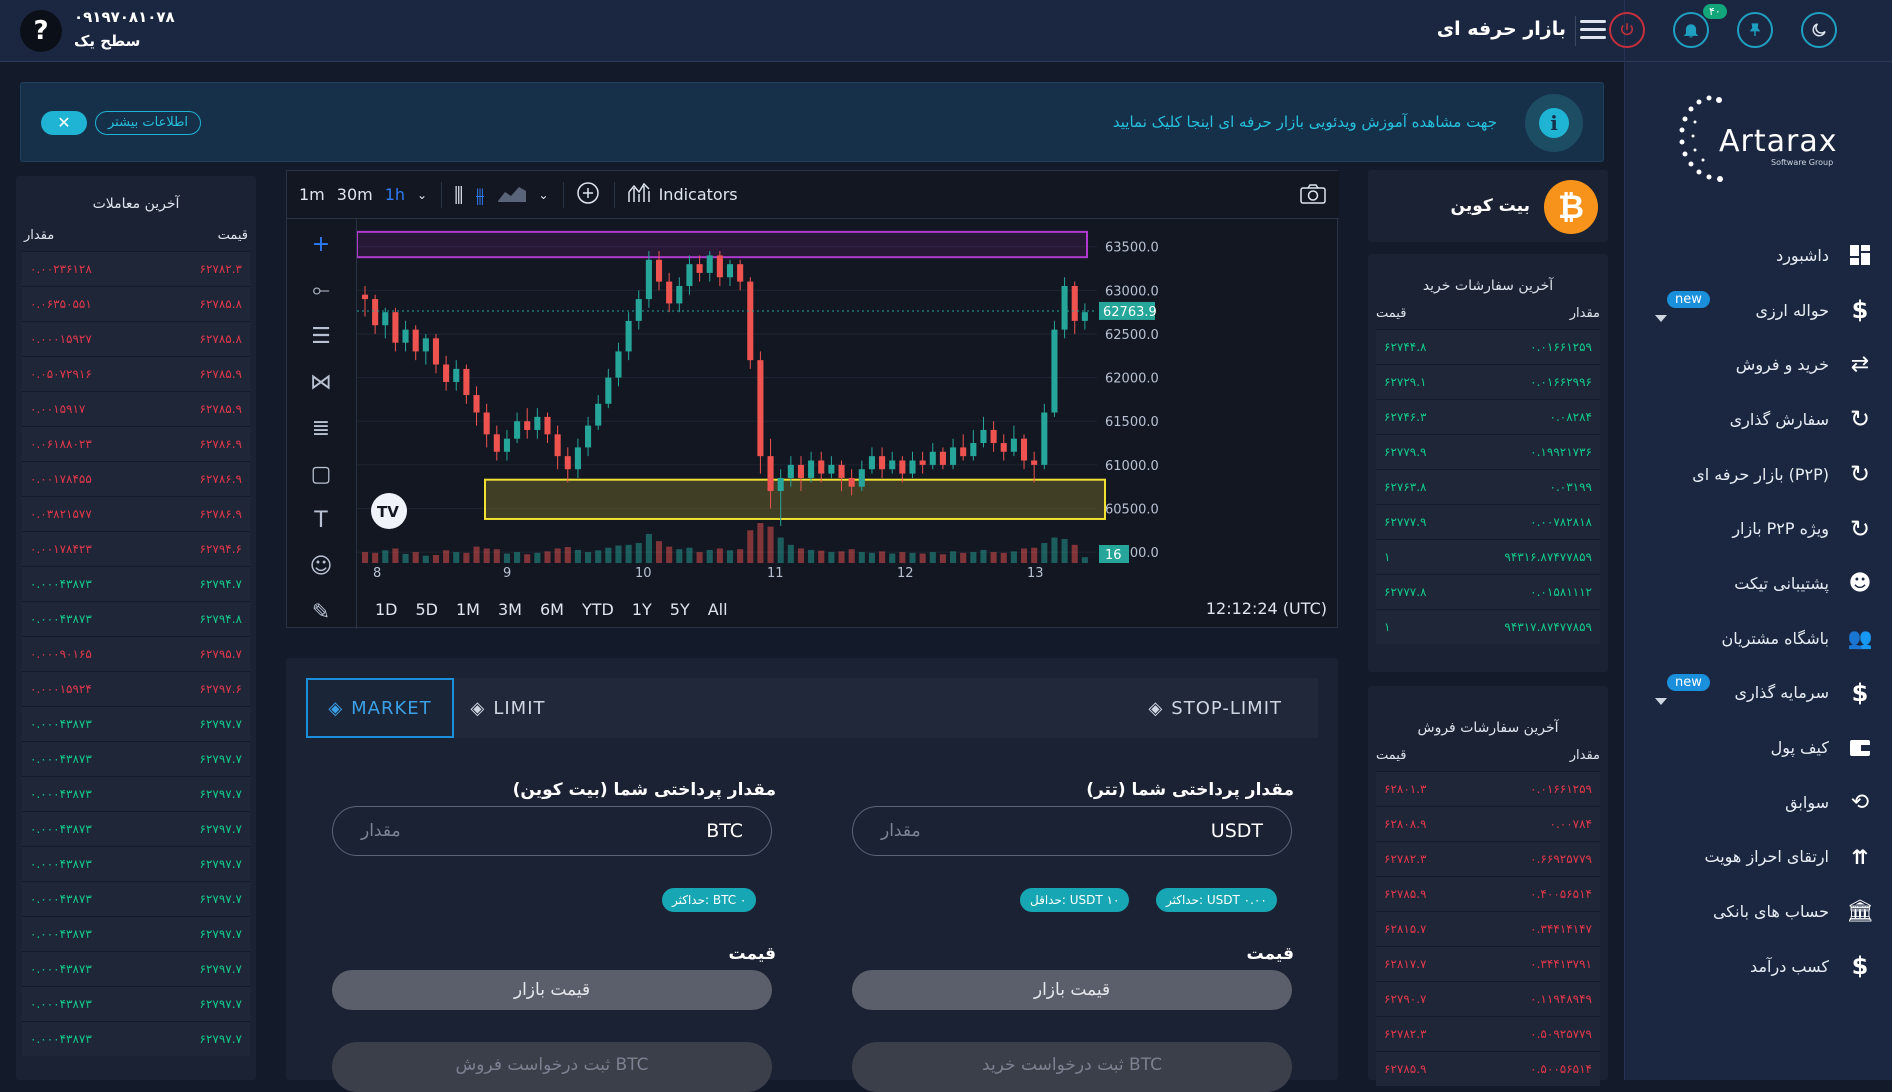 The height and width of the screenshot is (1092, 1892). Describe the element at coordinates (1173, 708) in the screenshot. I see `tab-stop-limit: ◈ STOP-LIMIT` at that location.